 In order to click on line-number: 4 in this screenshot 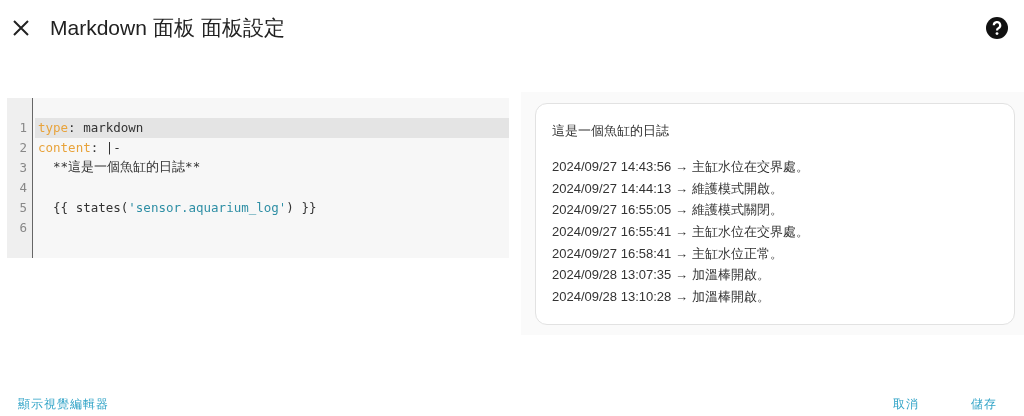, I will do `click(23, 187)`.